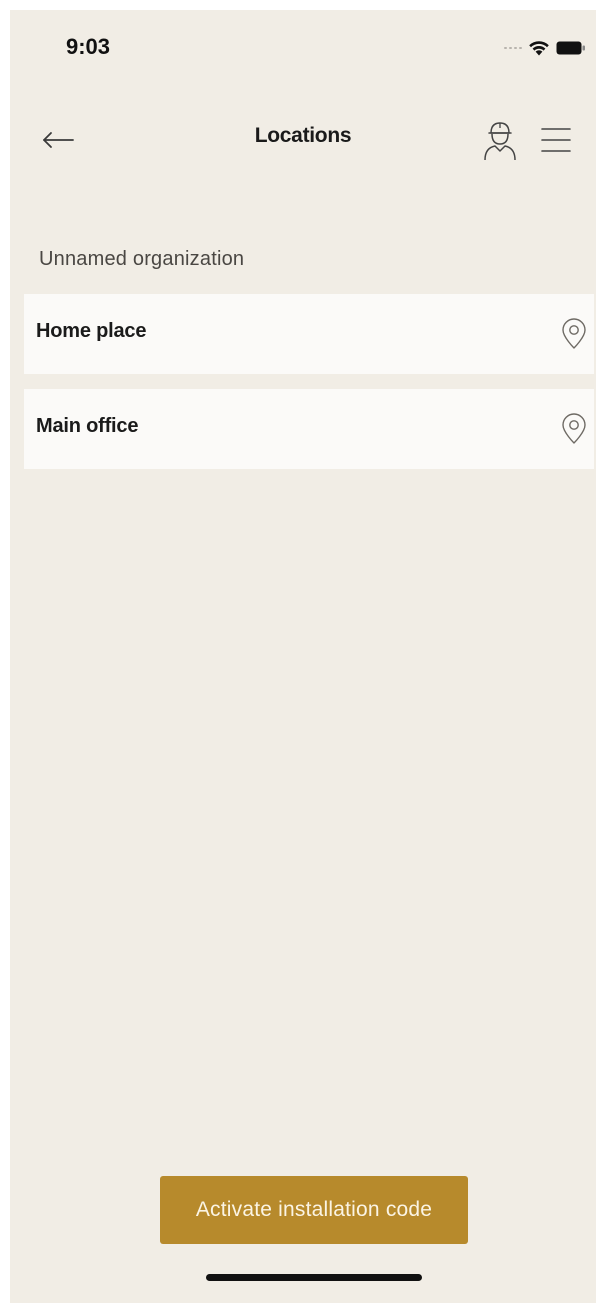 The image size is (606, 1313). I want to click on home-indicator, so click(314, 1277).